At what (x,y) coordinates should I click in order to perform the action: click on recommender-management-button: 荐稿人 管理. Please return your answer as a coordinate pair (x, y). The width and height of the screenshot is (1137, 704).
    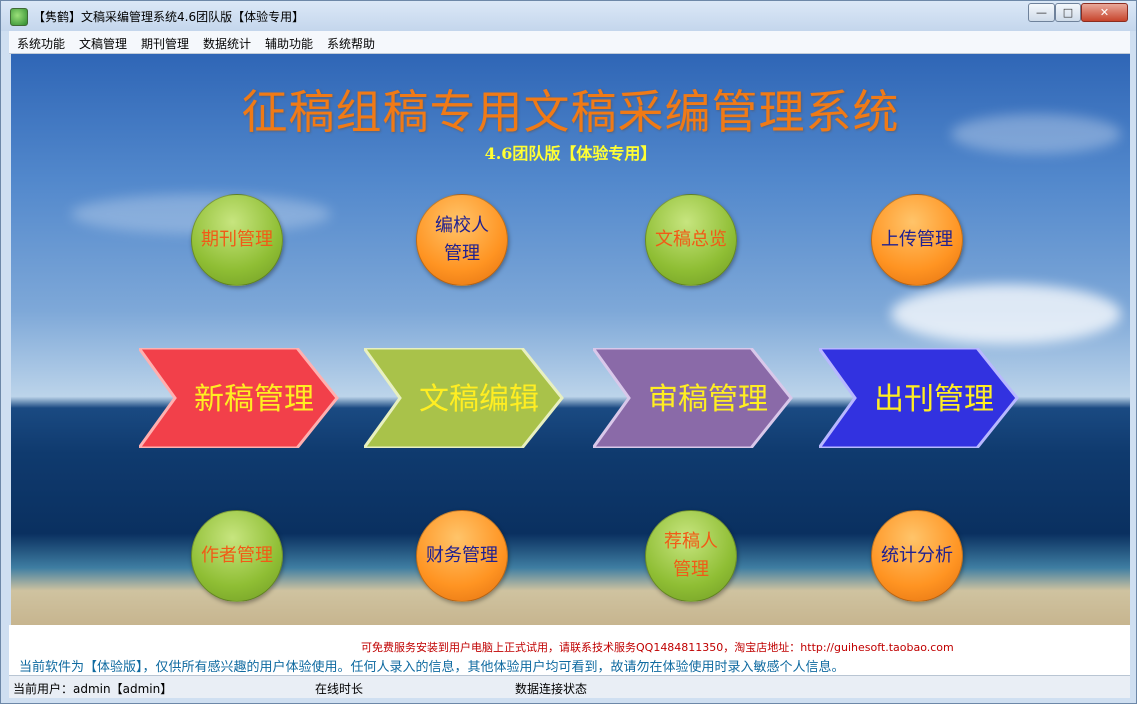
    Looking at the image, I should click on (691, 556).